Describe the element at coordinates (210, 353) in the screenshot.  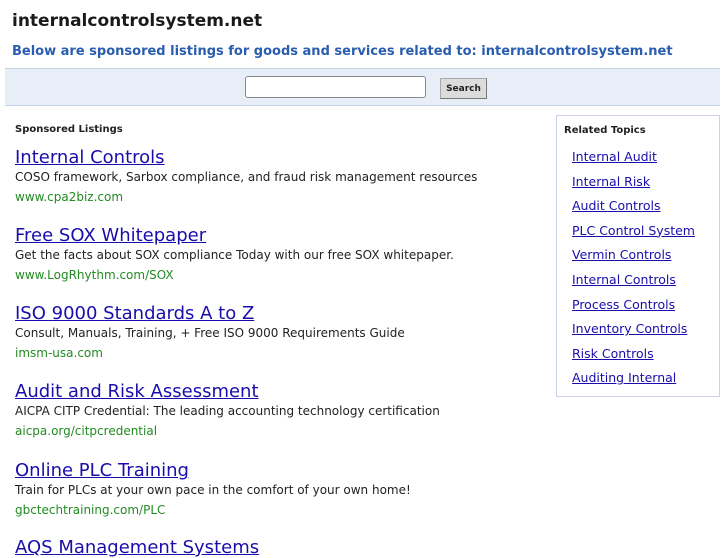
I see `listing-url: imsm-usa.com` at that location.